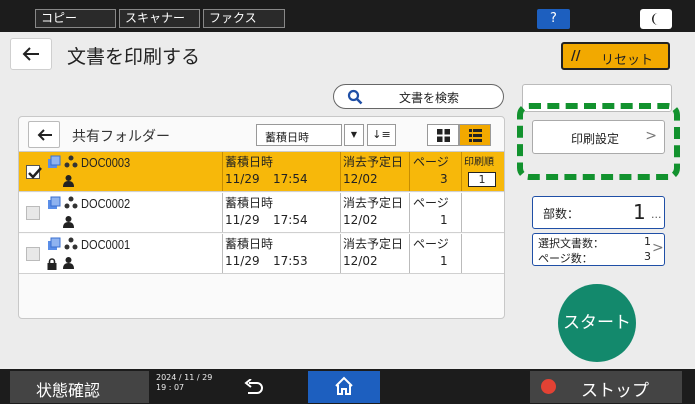  I want to click on list-header: 共有フォルダー 蓄積日時 ▼ ↓≡, so click(261, 134).